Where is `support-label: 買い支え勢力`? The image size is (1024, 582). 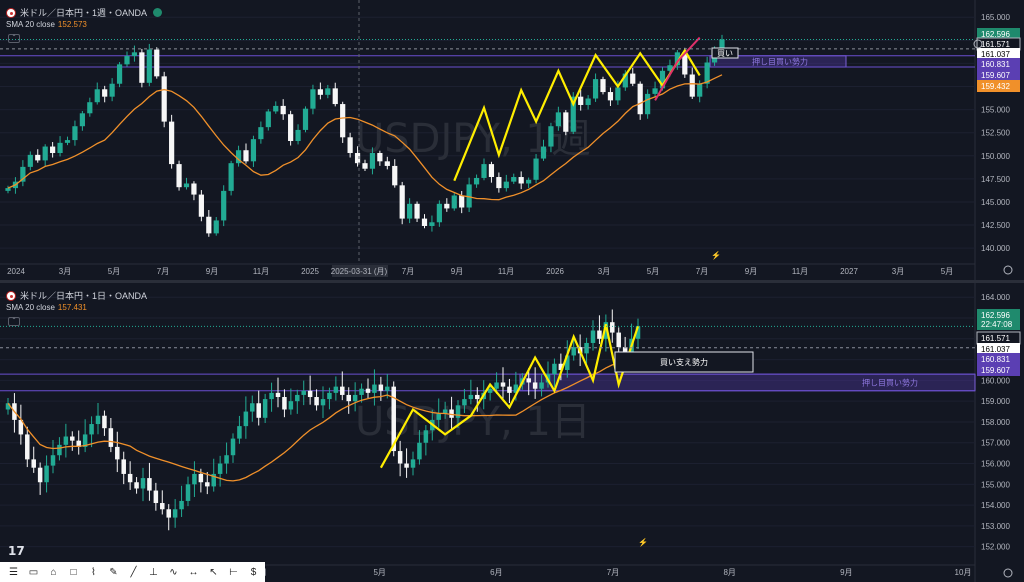 support-label: 買い支え勢力 is located at coordinates (684, 362).